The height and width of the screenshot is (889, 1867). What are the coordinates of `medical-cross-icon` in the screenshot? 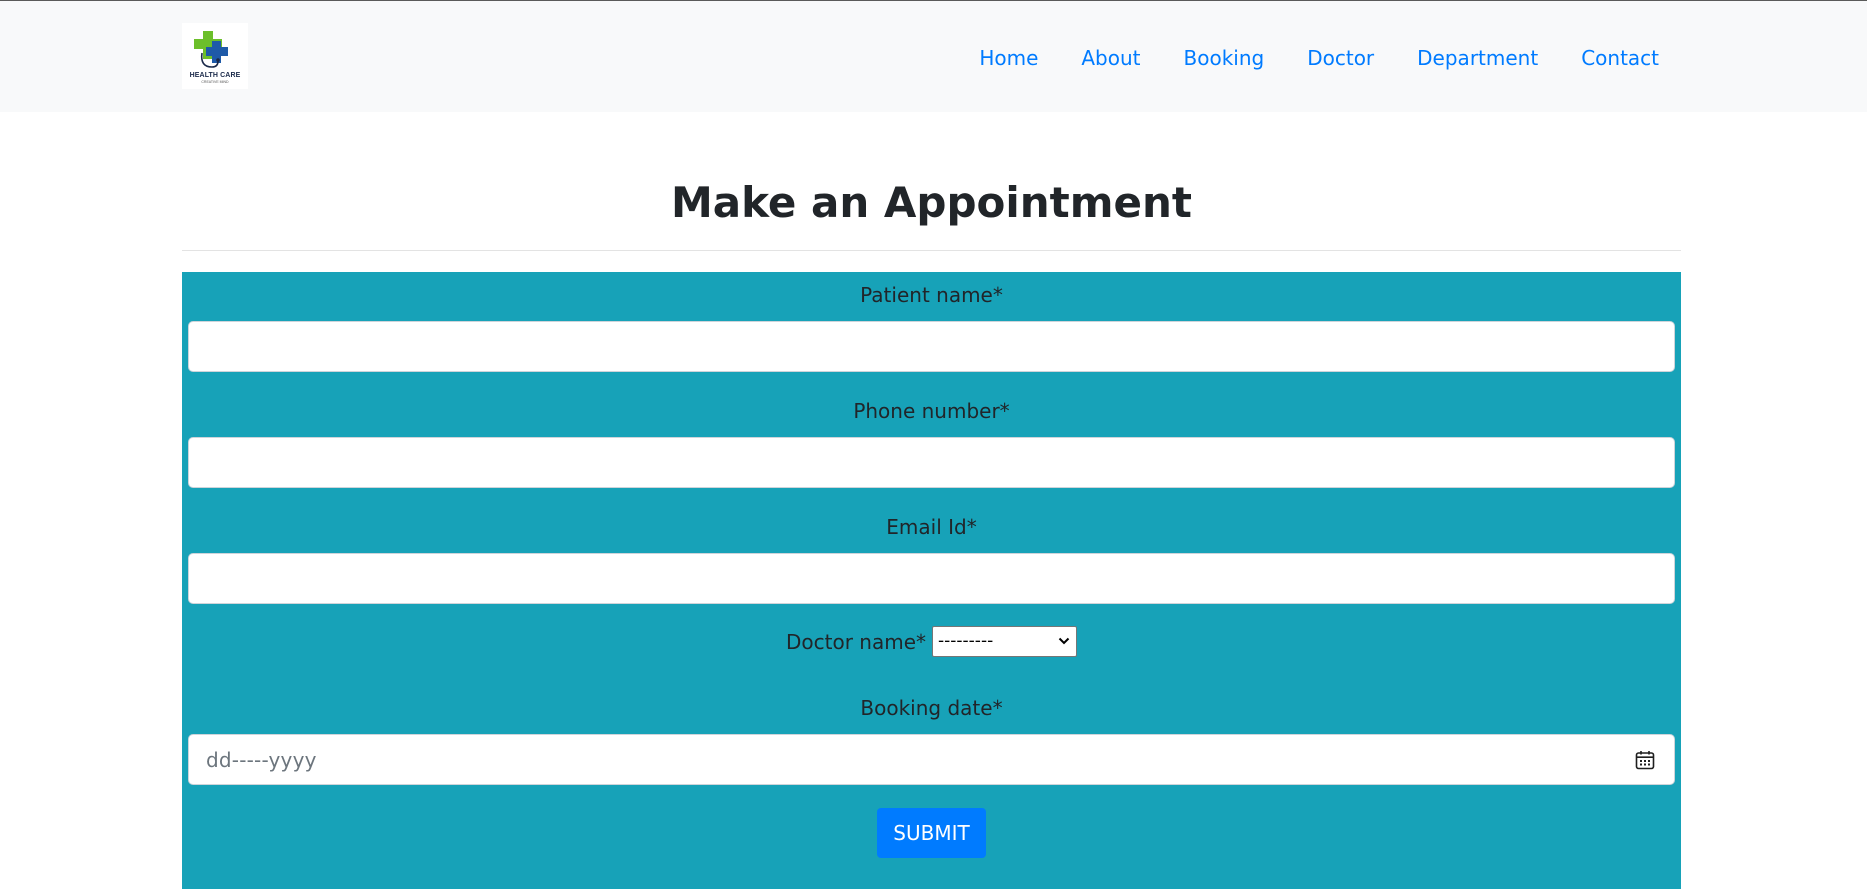 It's located at (211, 49).